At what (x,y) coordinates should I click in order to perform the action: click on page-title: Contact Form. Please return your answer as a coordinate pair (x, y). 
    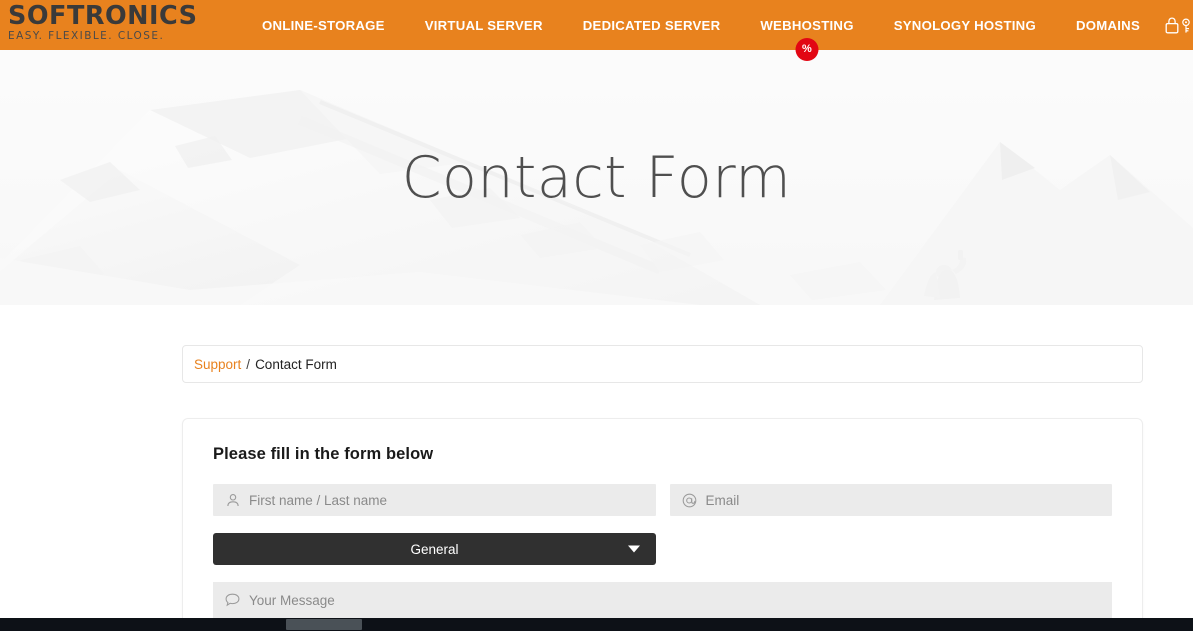
    Looking at the image, I should click on (596, 177).